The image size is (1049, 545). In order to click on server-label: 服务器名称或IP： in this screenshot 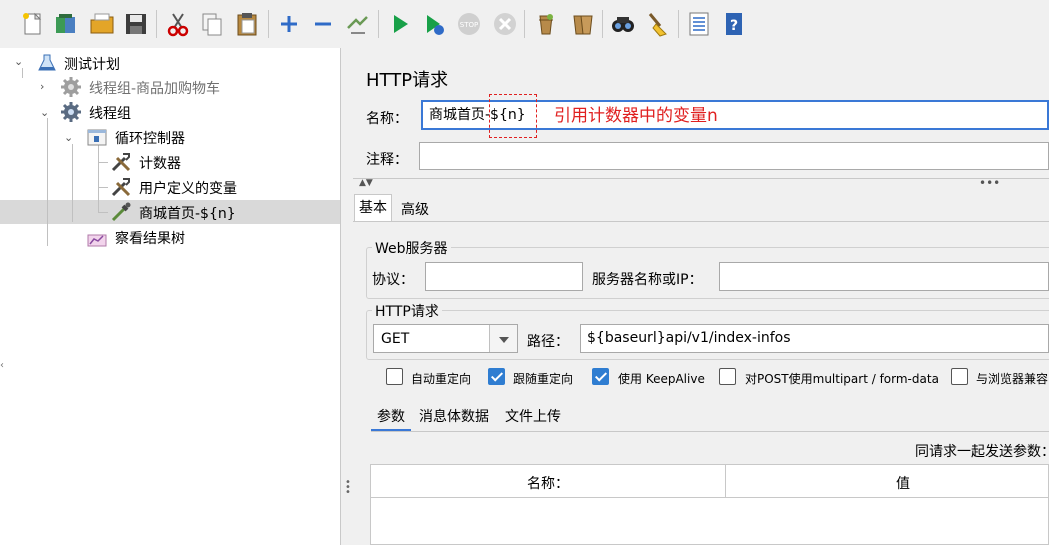, I will do `click(647, 280)`.